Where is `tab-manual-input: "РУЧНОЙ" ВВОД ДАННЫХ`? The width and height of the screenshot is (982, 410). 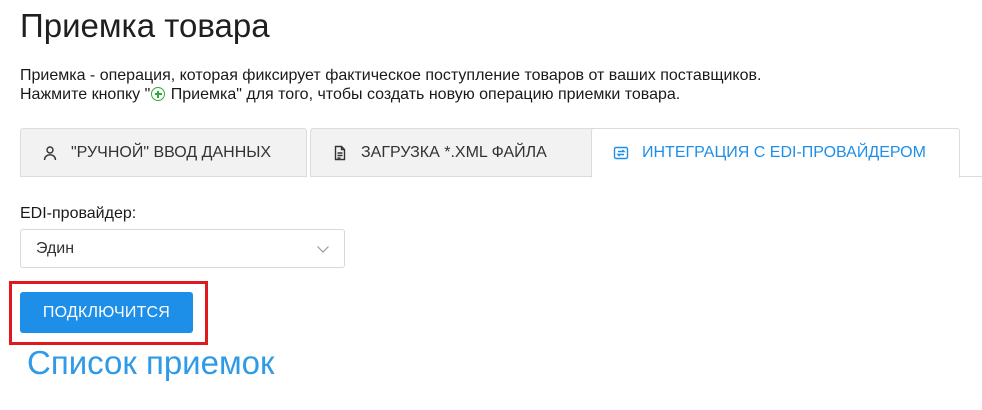 tab-manual-input: "РУЧНОЙ" ВВОД ДАННЫХ is located at coordinates (163, 152).